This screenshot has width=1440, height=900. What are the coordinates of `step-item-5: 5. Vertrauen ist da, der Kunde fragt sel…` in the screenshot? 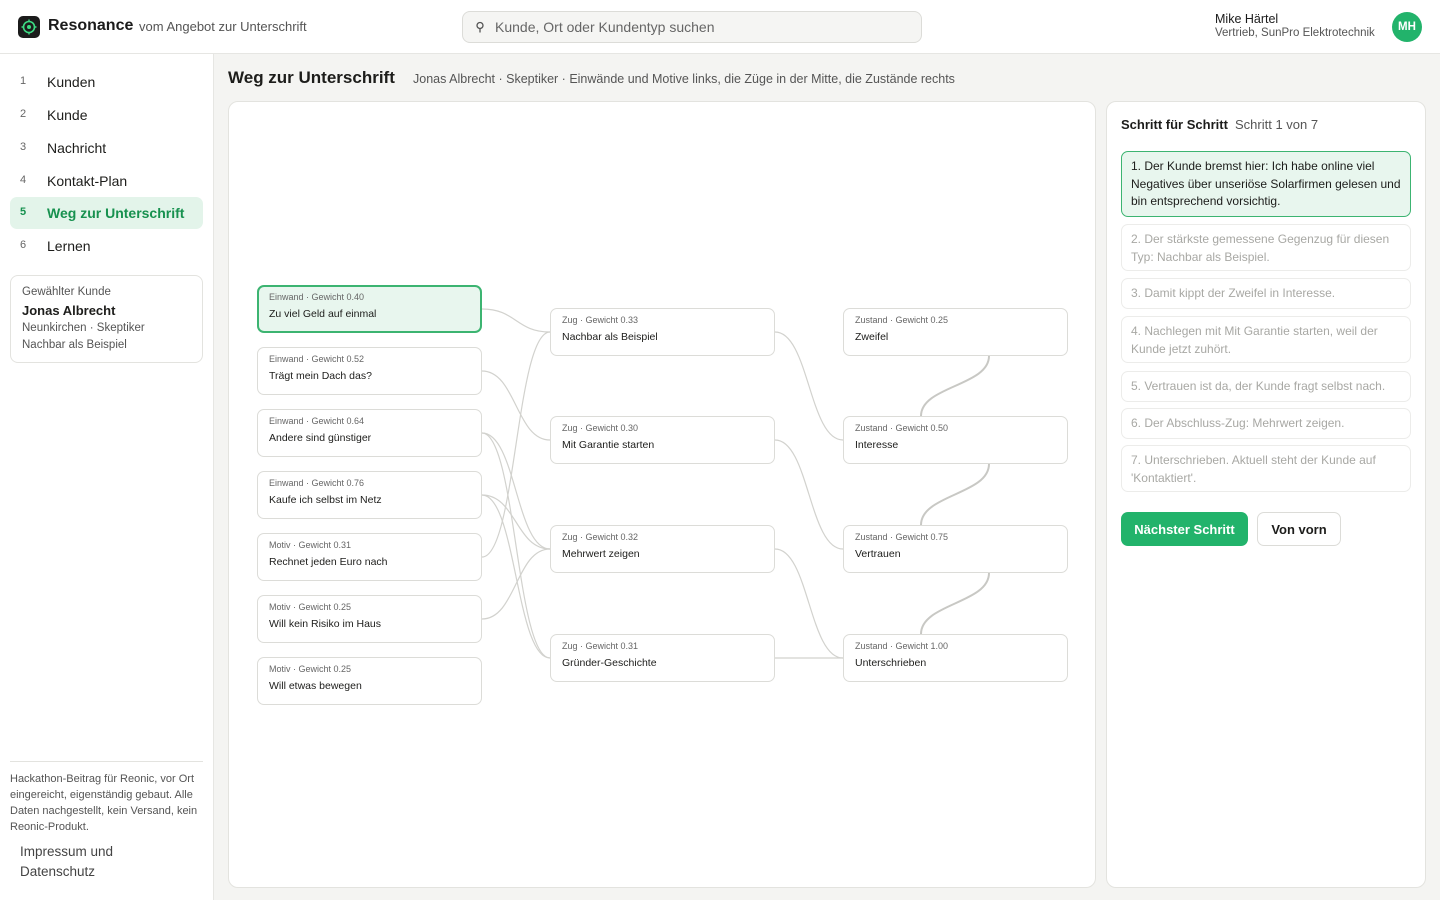 It's located at (1266, 386).